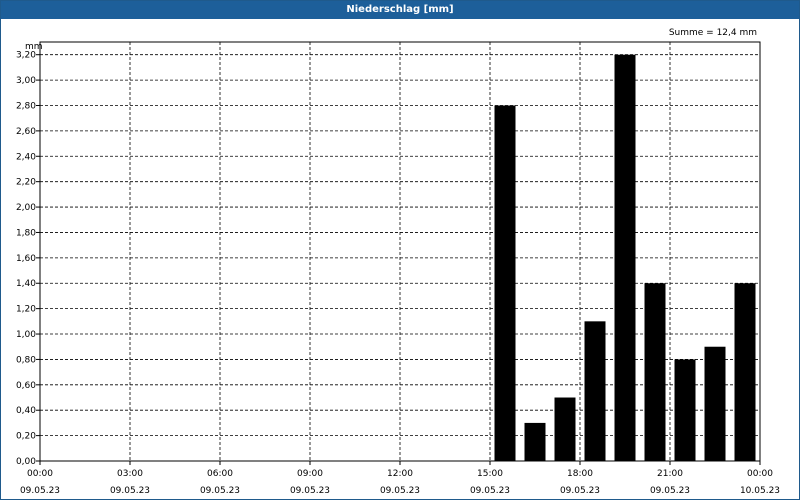  What do you see at coordinates (26, 462) in the screenshot?
I see `y-tick-label: 0,00` at bounding box center [26, 462].